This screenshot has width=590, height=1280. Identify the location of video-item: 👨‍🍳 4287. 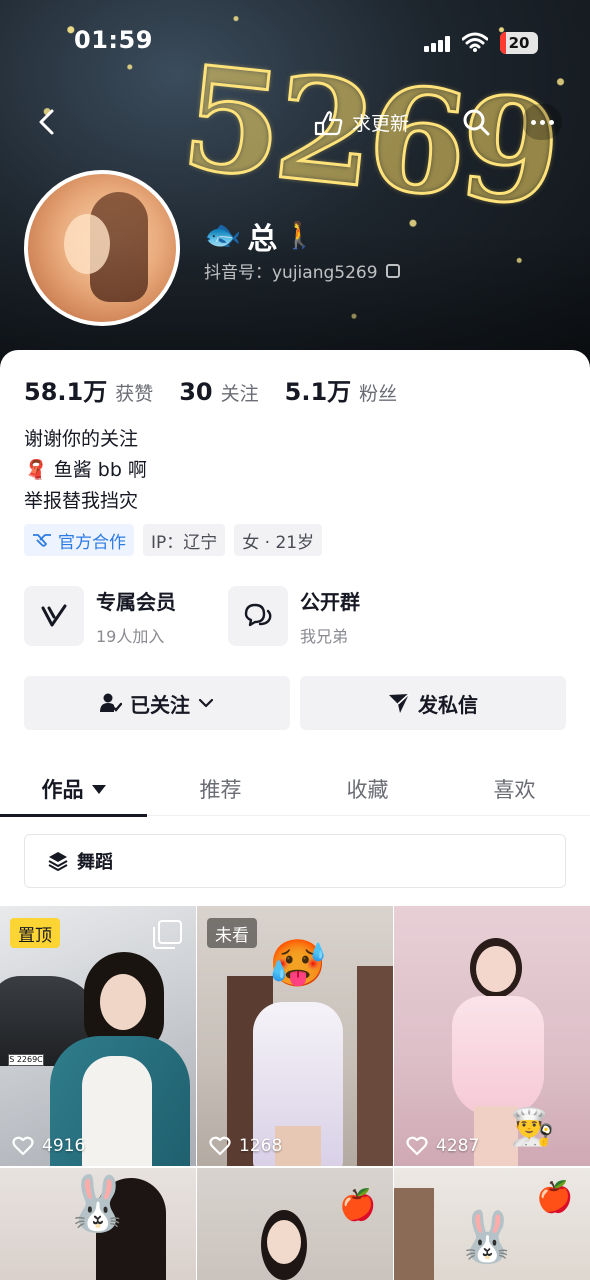
(492, 1036).